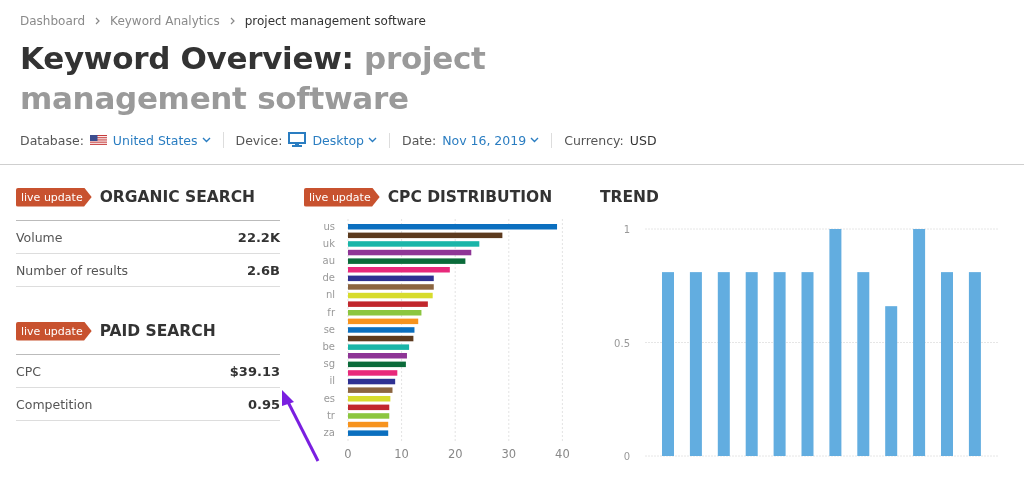 The width and height of the screenshot is (1024, 484). What do you see at coordinates (165, 21) in the screenshot?
I see `breadcrumb-link: Keyword Analytics` at bounding box center [165, 21].